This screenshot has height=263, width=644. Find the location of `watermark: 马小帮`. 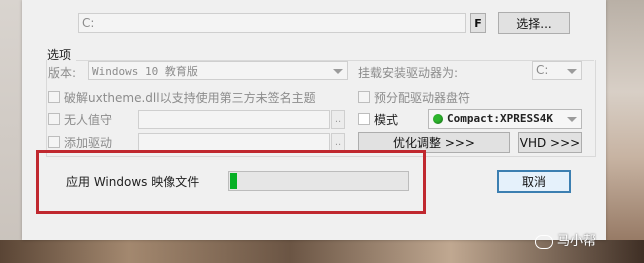

watermark: 马小帮 is located at coordinates (565, 239).